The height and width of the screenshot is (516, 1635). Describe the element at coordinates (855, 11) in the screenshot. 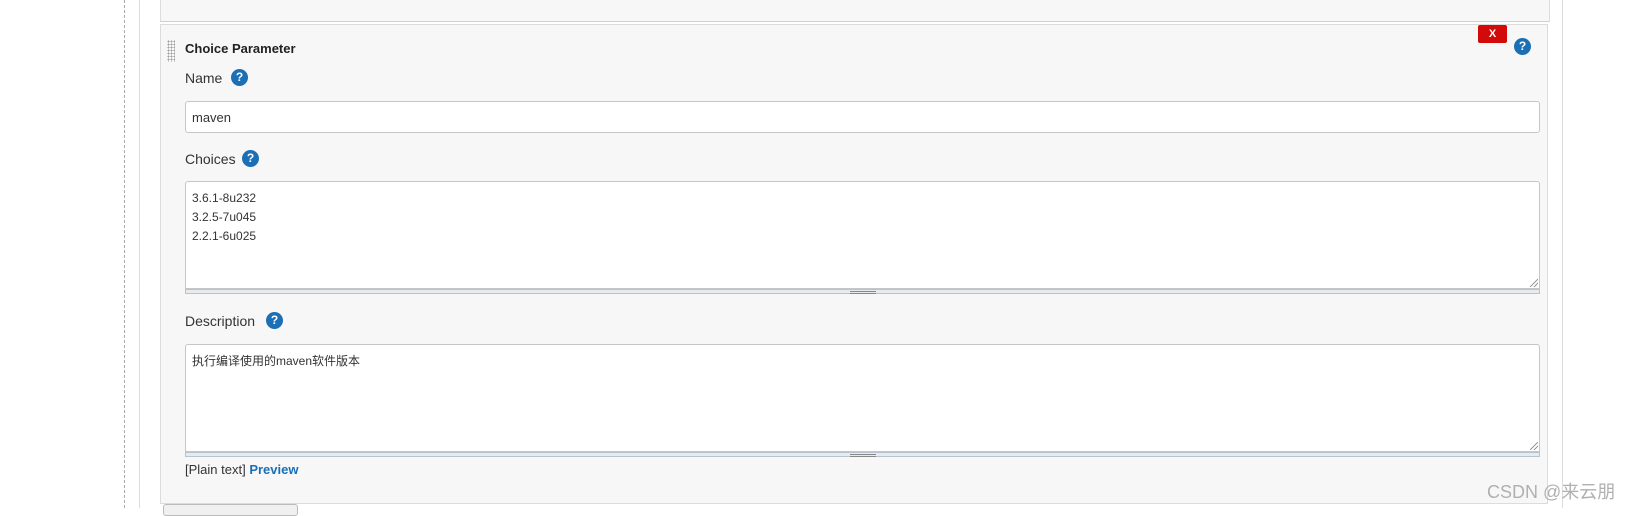

I see `previous-parameter-block` at that location.